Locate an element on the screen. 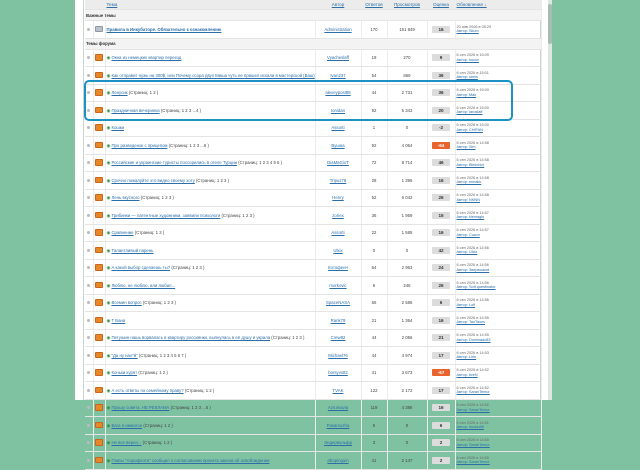 This screenshot has height=470, width=640. topic-author: Вушаа is located at coordinates (338, 145).